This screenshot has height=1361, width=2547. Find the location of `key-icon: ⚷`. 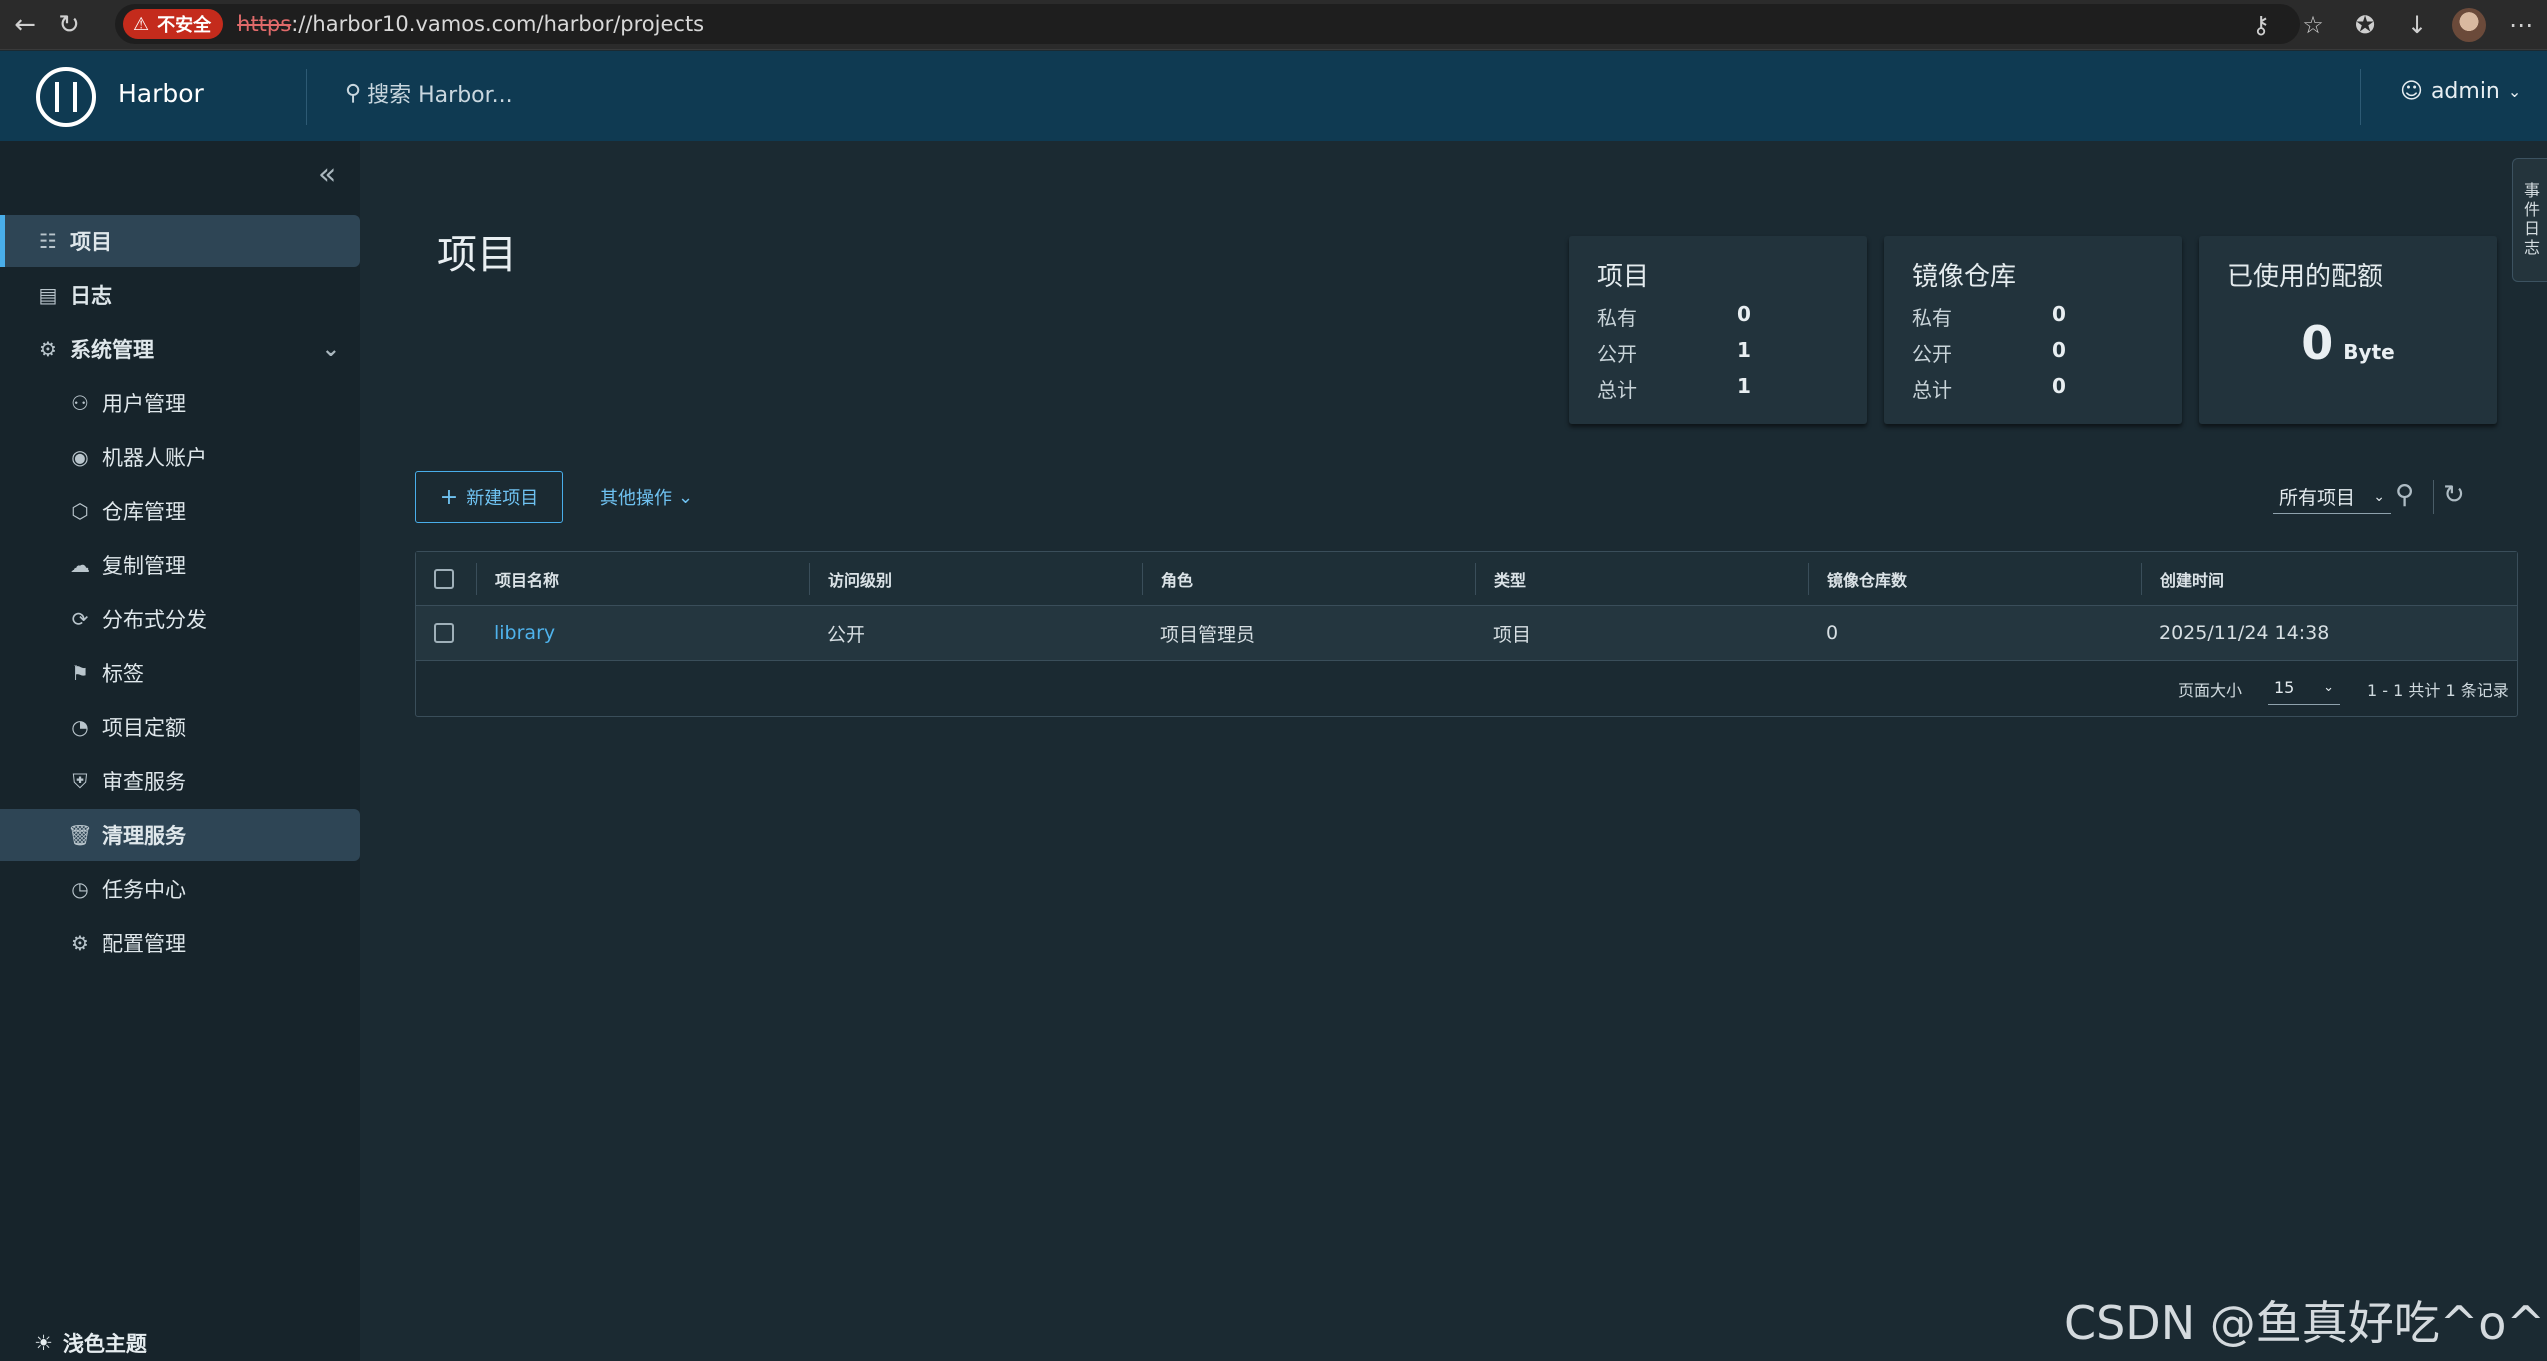

key-icon: ⚷ is located at coordinates (2261, 25).